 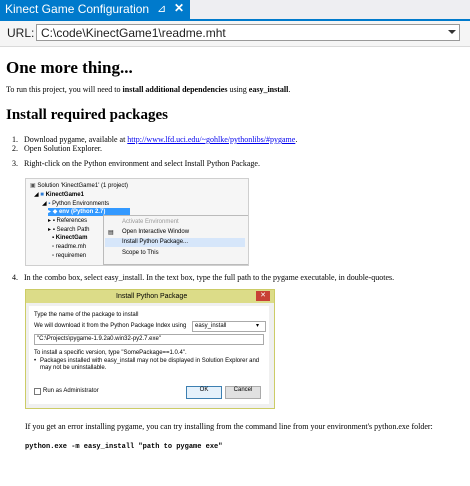 What do you see at coordinates (211, 326) in the screenshot?
I see `combo-value: easy_install` at bounding box center [211, 326].